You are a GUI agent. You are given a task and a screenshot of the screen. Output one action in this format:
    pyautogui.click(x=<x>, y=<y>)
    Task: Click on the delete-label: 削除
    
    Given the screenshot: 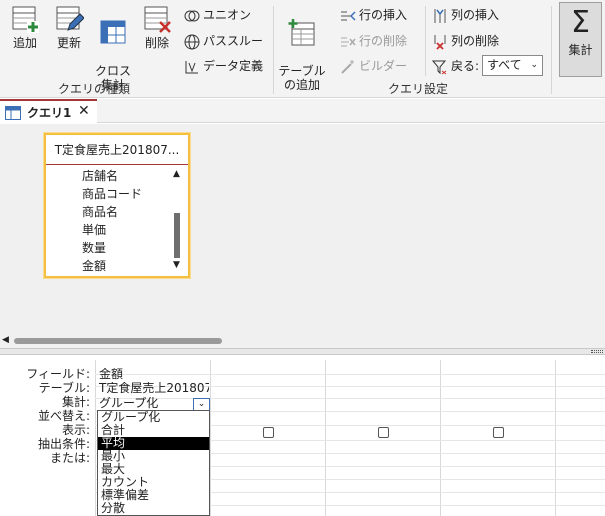 What is the action you would take?
    pyautogui.click(x=156, y=43)
    